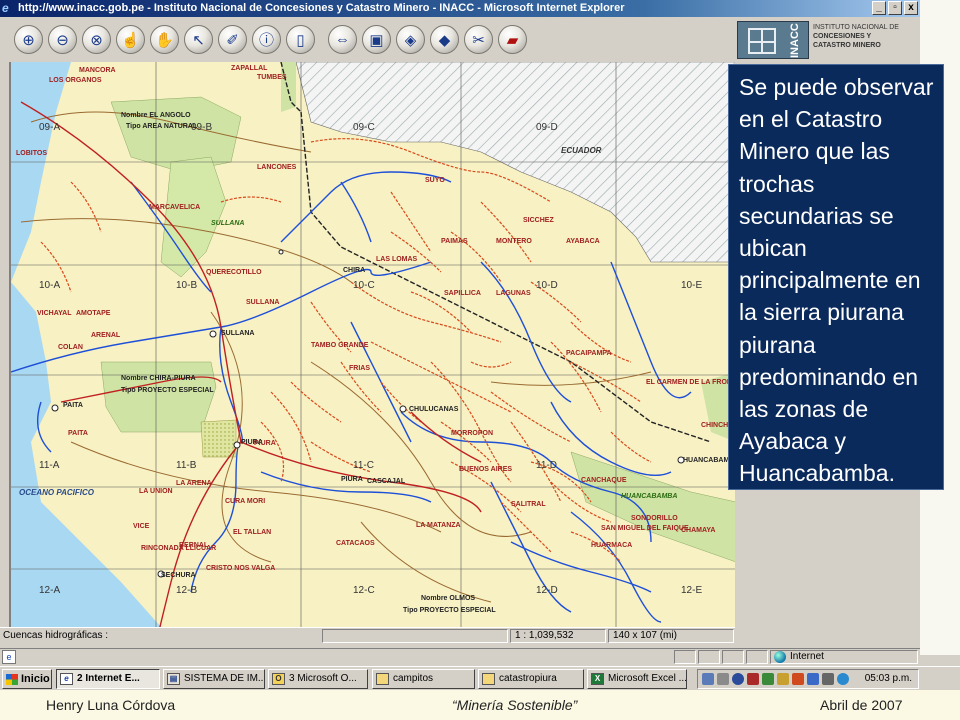 The height and width of the screenshot is (720, 960). I want to click on save-icon: ▣, so click(376, 40).